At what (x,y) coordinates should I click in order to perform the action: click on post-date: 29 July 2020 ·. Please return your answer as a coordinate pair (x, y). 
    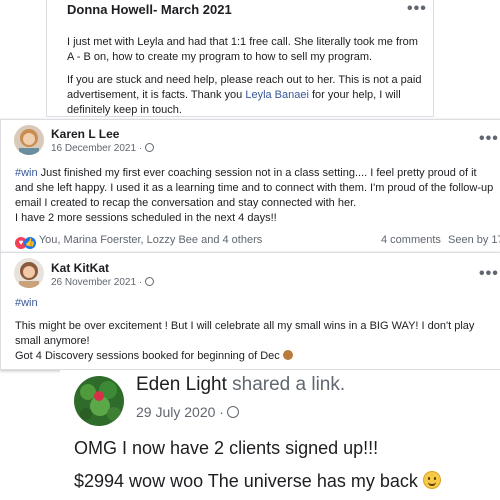
    Looking at the image, I should click on (187, 412).